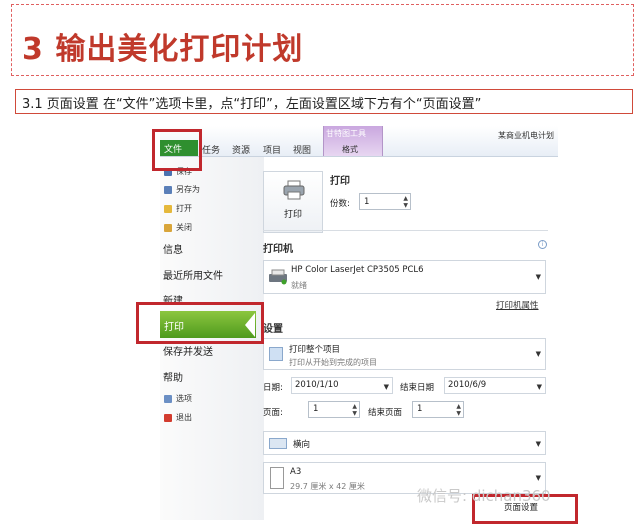 Image resolution: width=640 pixels, height=526 pixels. What do you see at coordinates (526, 135) in the screenshot?
I see `document-title: 某商业机电计划` at bounding box center [526, 135].